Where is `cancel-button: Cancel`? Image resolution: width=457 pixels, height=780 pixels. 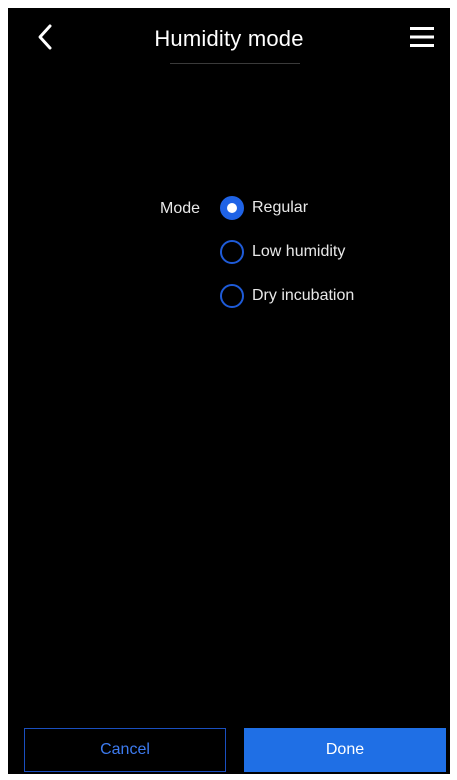
cancel-button: Cancel is located at coordinates (125, 750).